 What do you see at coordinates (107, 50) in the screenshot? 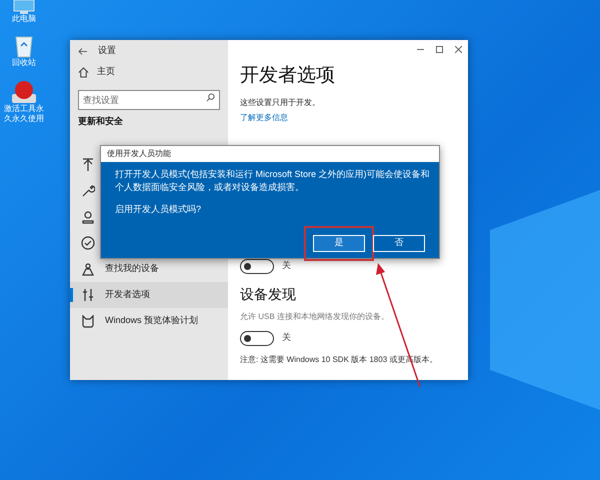
I see `window-title: 设置` at bounding box center [107, 50].